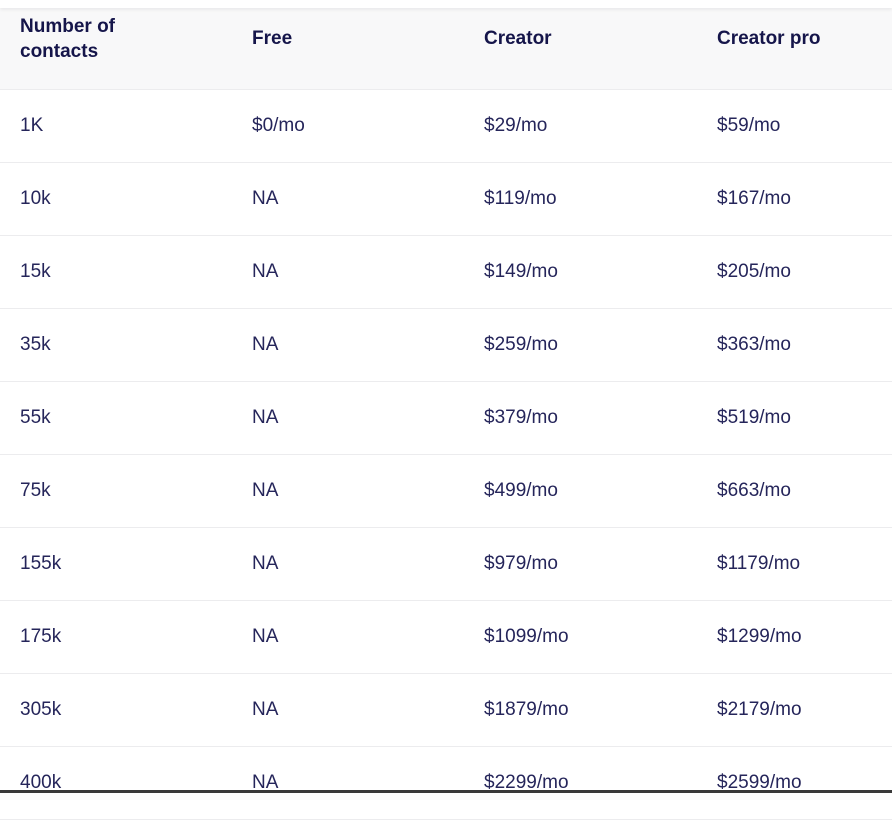  What do you see at coordinates (794, 126) in the screenshot?
I see `cell-creator-pro: $59/mo` at bounding box center [794, 126].